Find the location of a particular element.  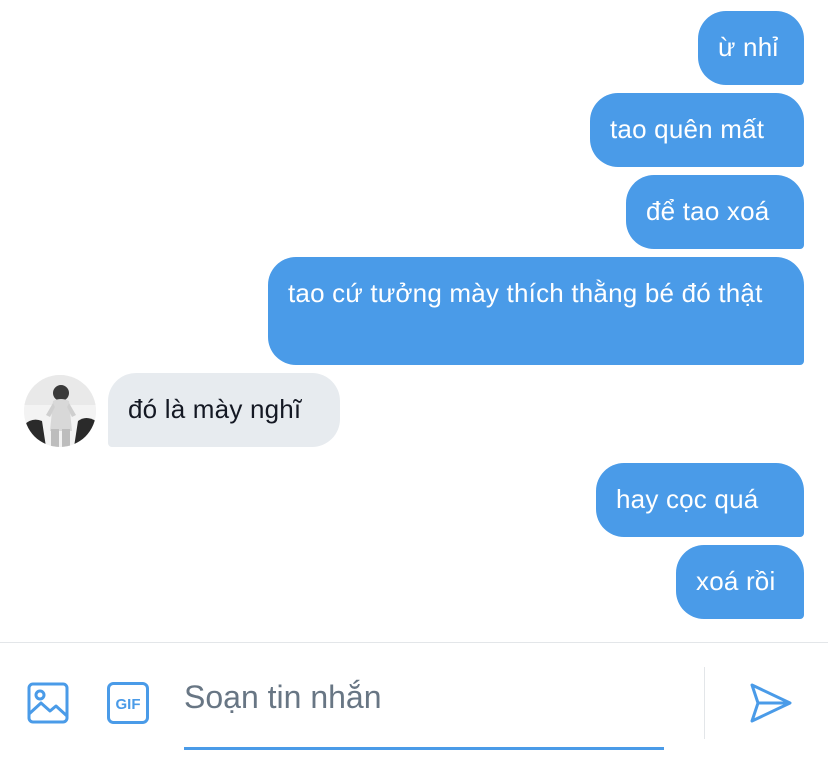

message-bubble-sent: xoá rồi is located at coordinates (740, 582).